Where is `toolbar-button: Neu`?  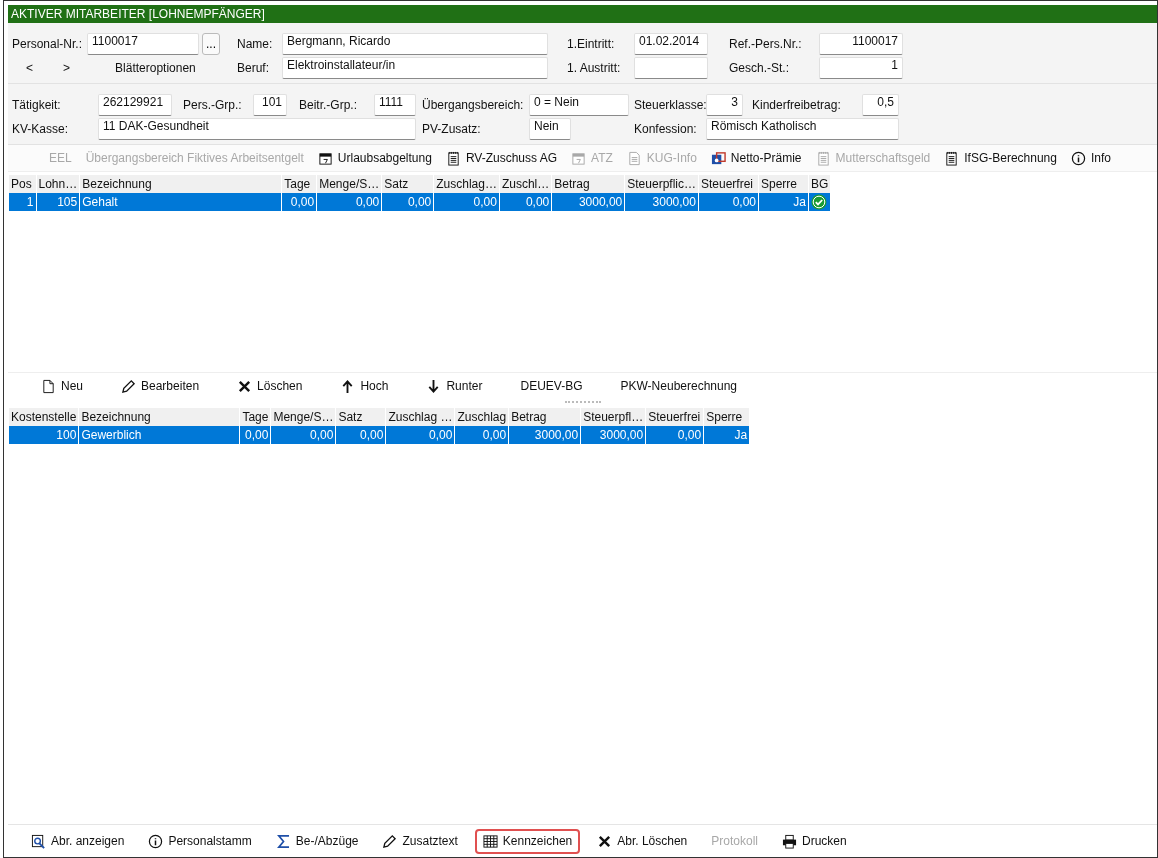 toolbar-button: Neu is located at coordinates (62, 386).